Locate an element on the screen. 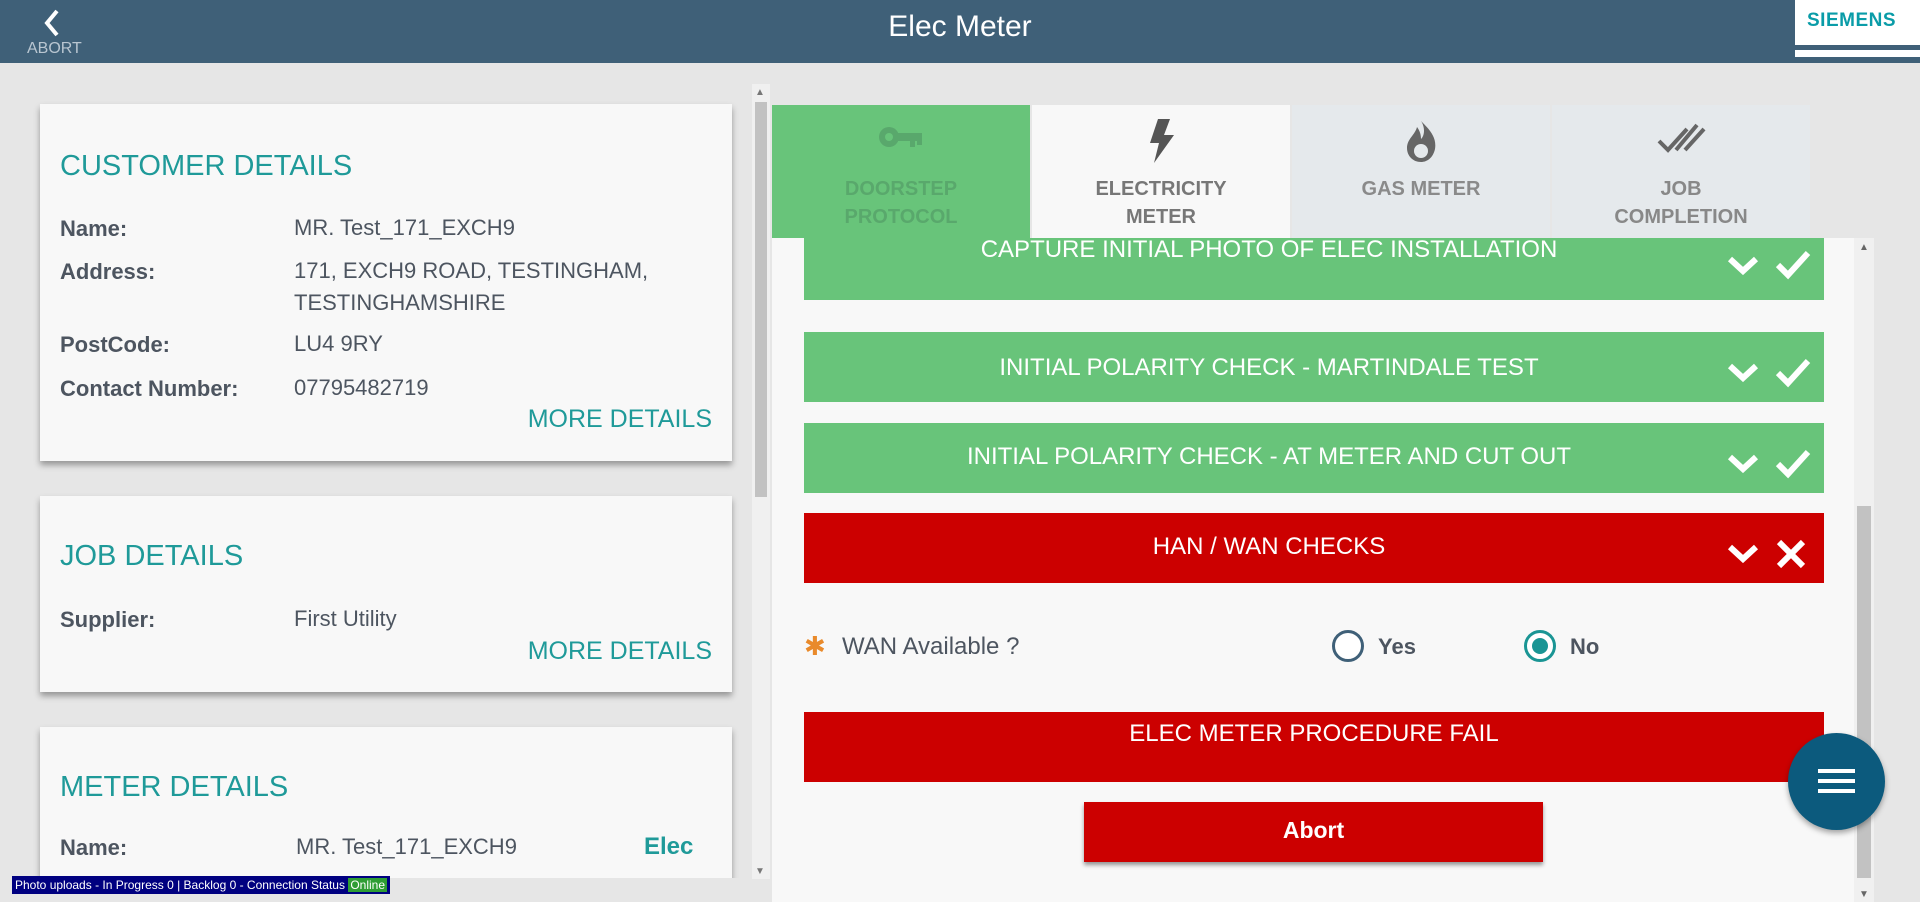  key-icon is located at coordinates (901, 141).